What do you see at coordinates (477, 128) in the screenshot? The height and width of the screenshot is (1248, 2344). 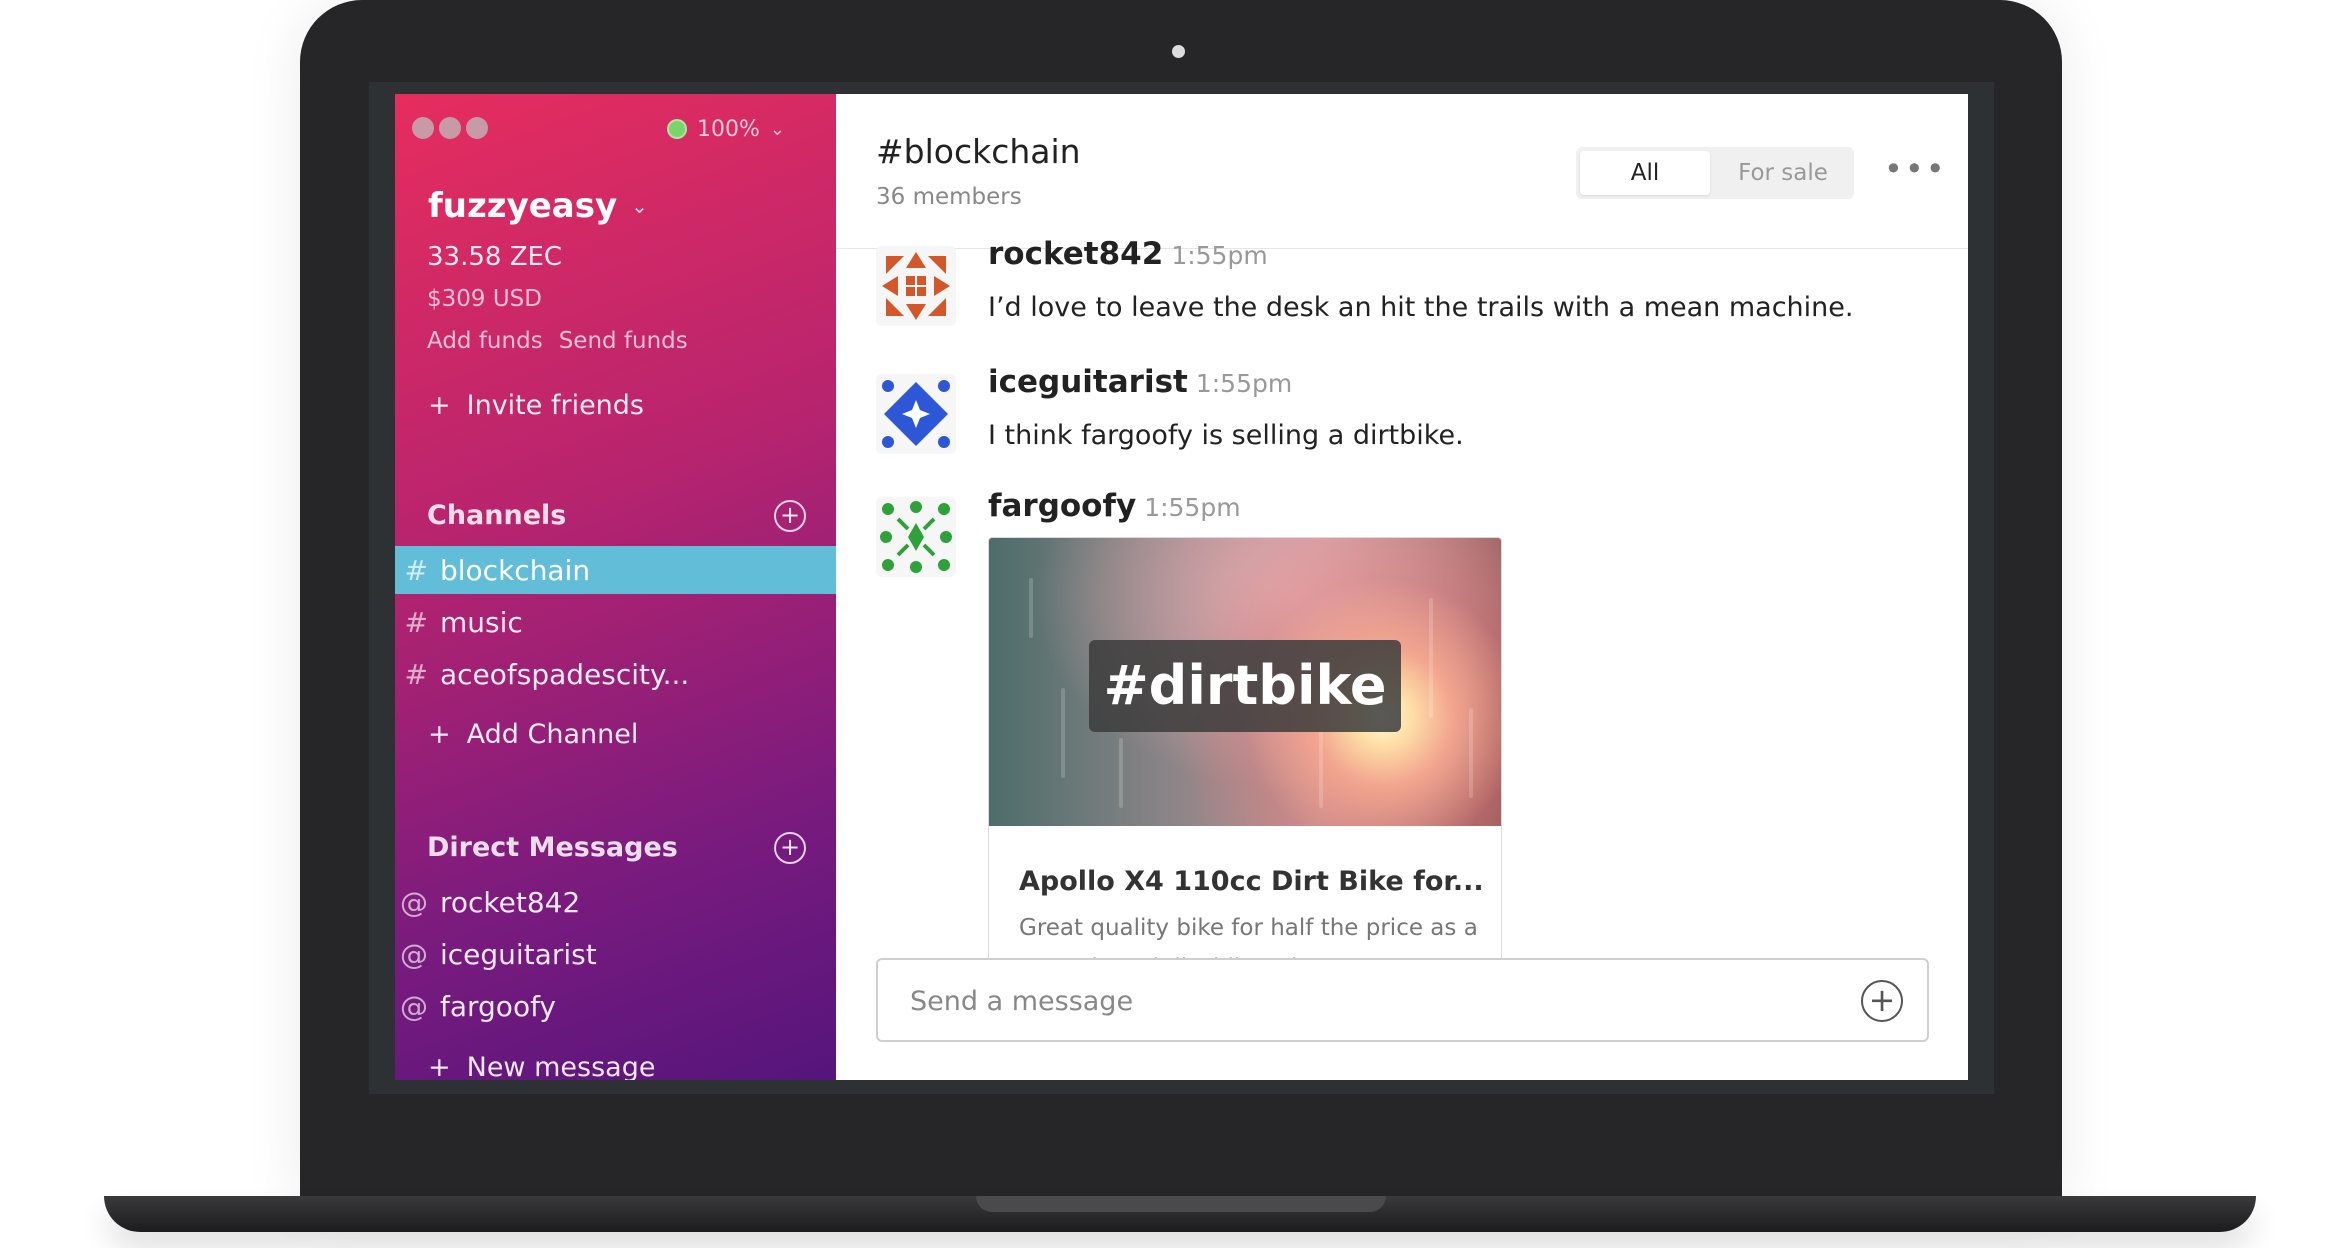 I see `maximize-window-button` at bounding box center [477, 128].